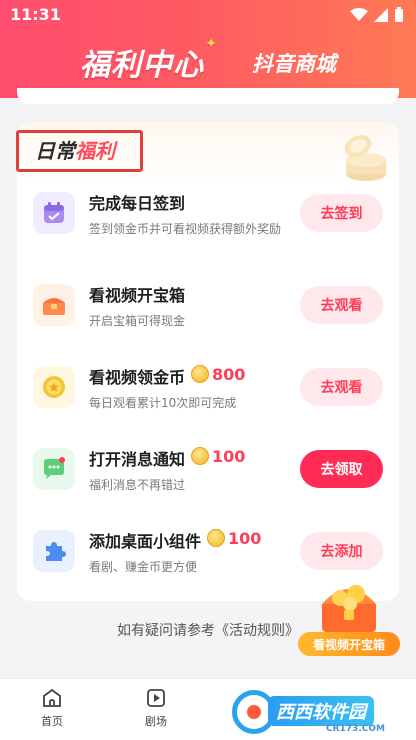  What do you see at coordinates (156, 721) in the screenshot?
I see `nav-theater-label: 剧场` at bounding box center [156, 721].